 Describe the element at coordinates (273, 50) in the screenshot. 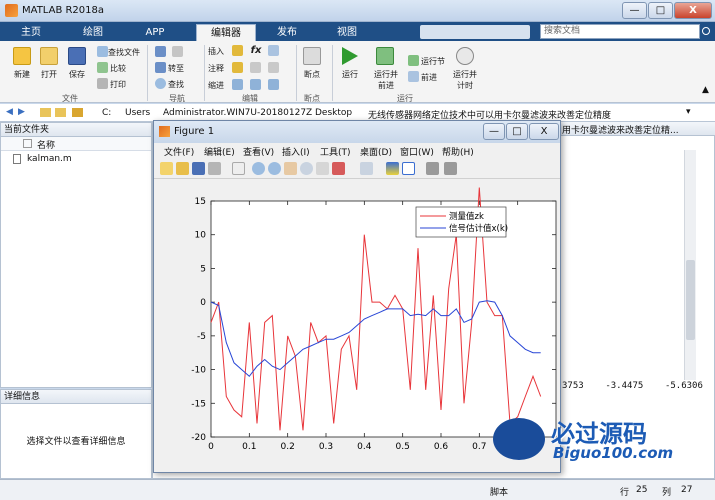

I see `dropdown-icon` at that location.